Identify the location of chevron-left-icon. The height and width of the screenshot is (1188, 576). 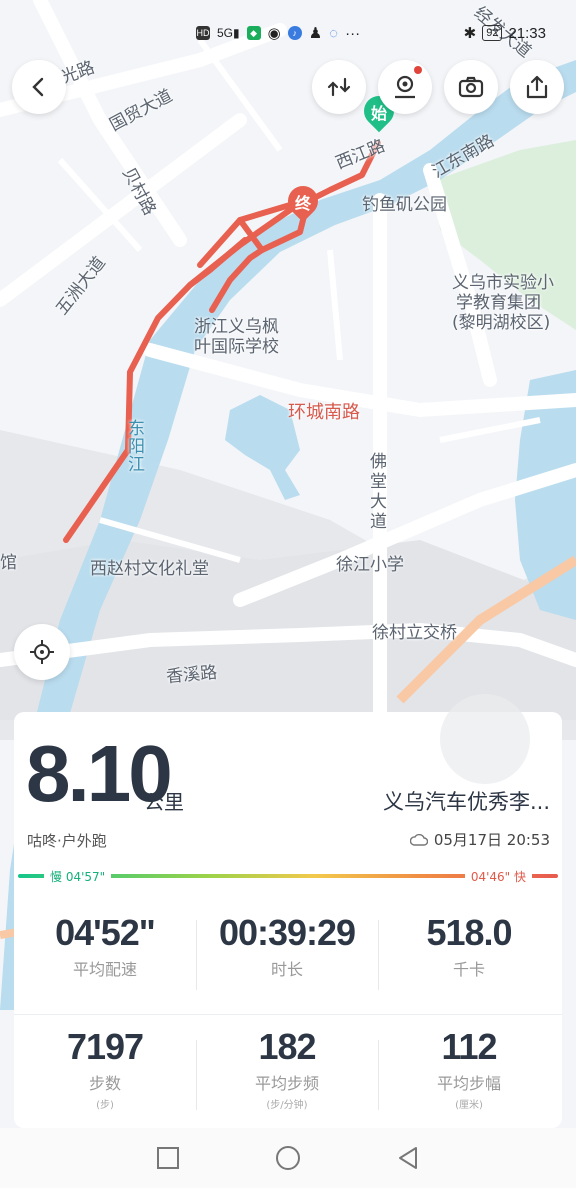
(38, 87).